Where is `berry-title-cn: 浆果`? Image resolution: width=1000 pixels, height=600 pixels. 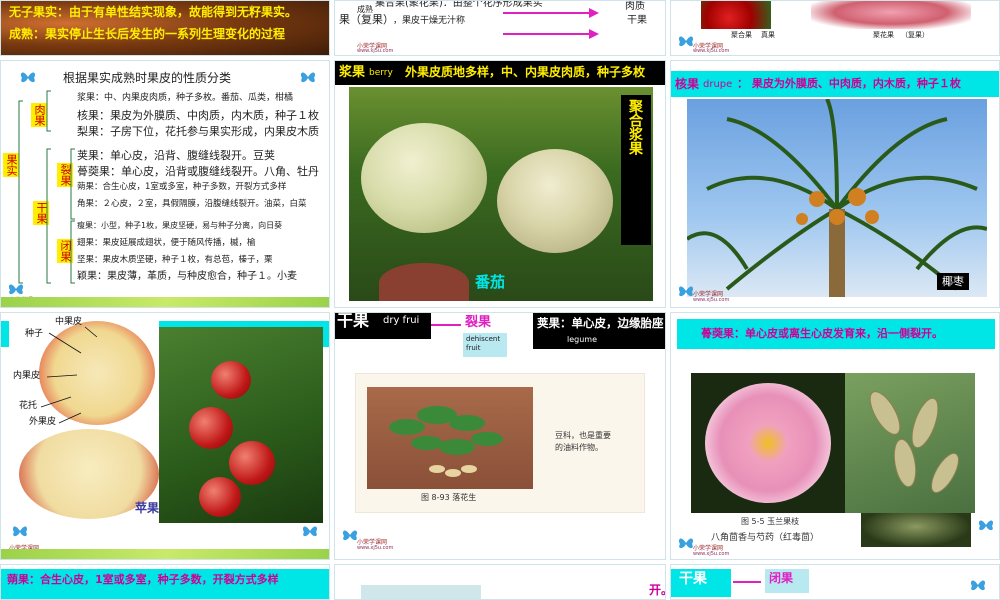
berry-title-cn: 浆果 is located at coordinates (352, 72).